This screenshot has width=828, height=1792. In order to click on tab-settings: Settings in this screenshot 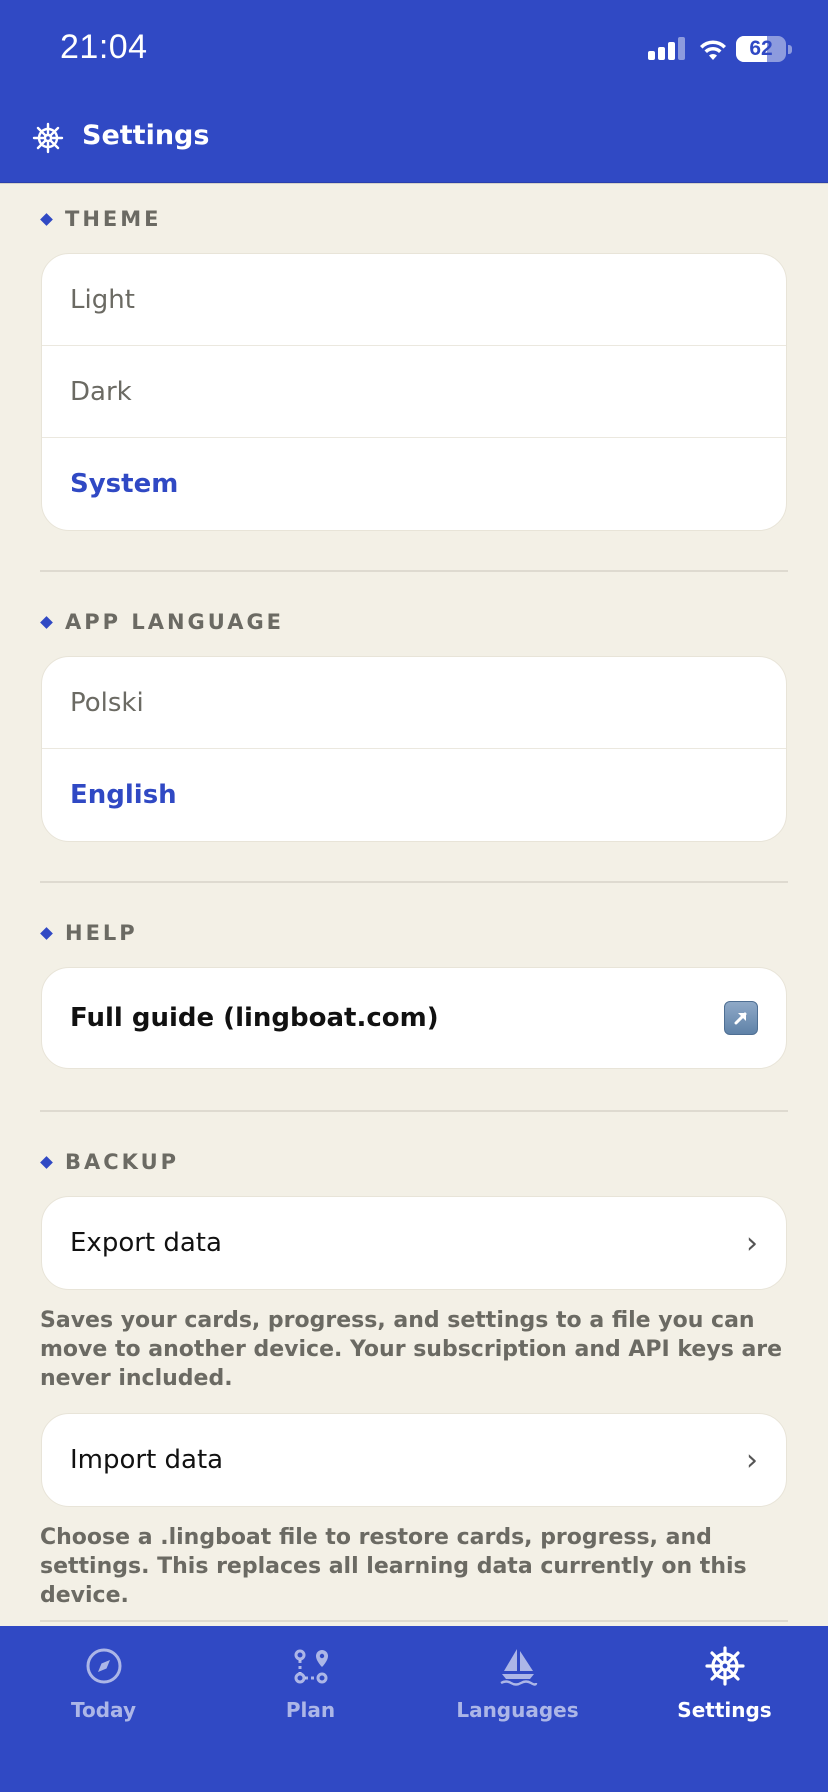, I will do `click(724, 1686)`.